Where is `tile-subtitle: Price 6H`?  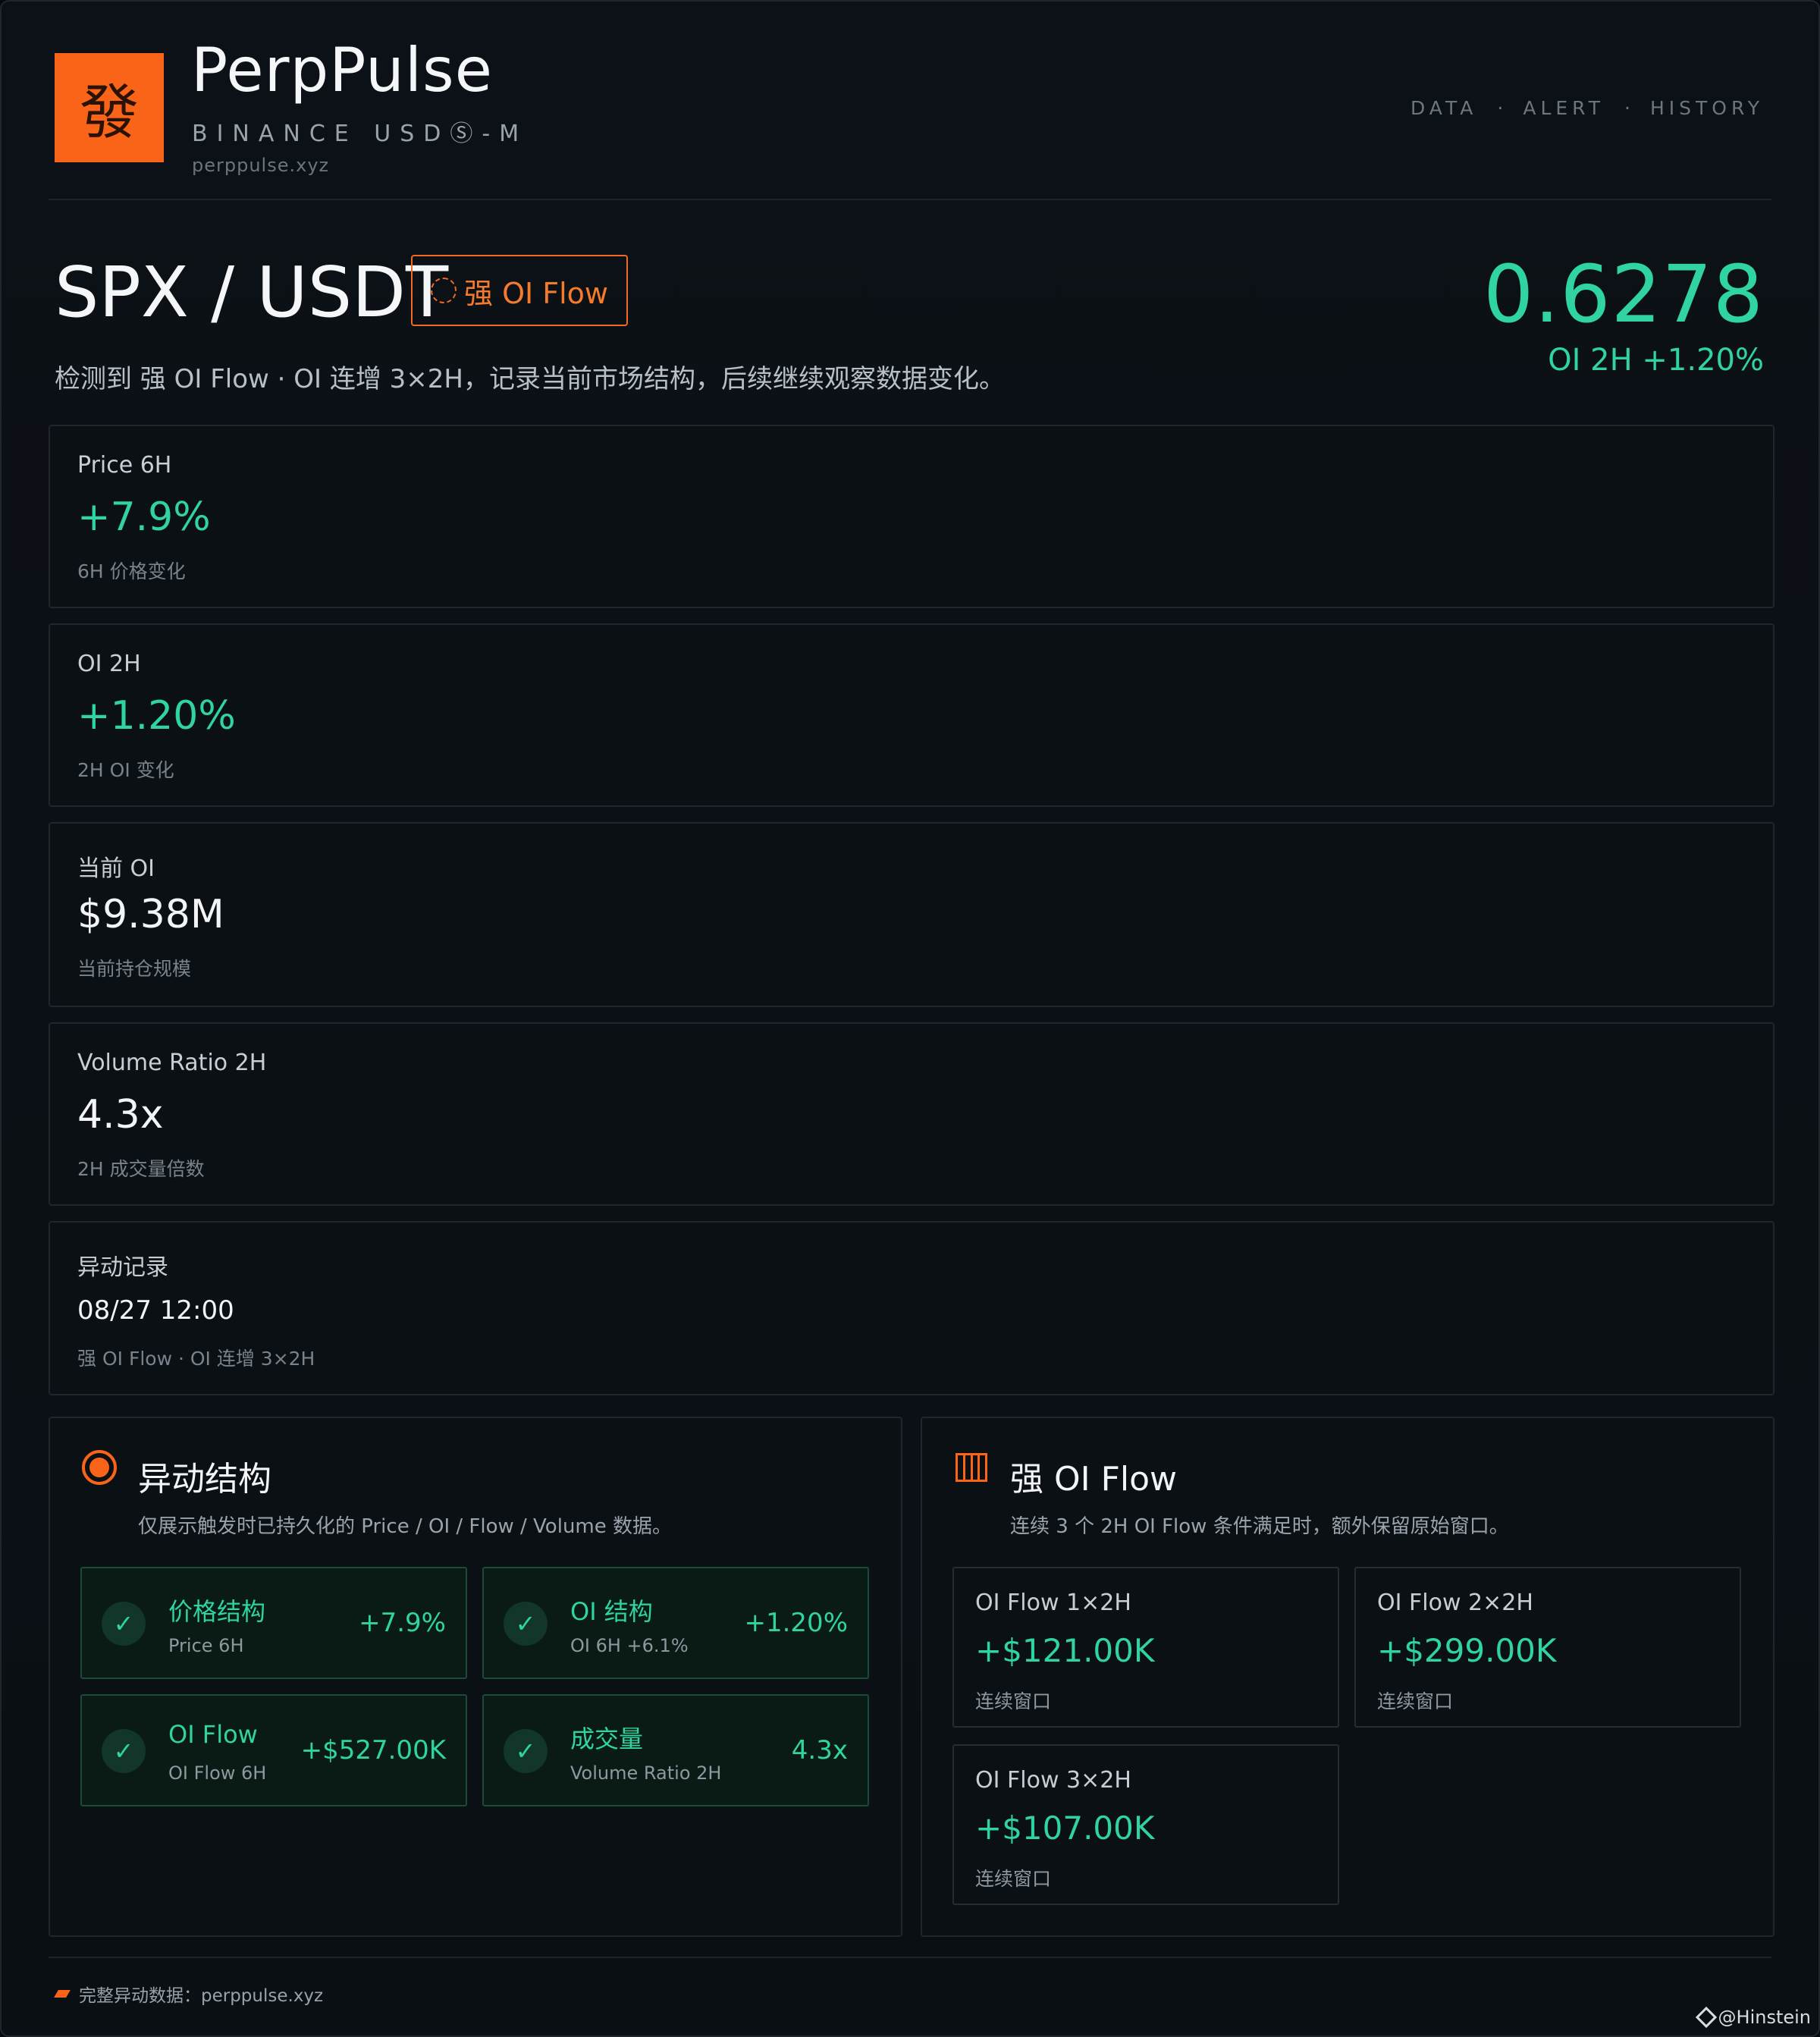 tile-subtitle: Price 6H is located at coordinates (206, 1645).